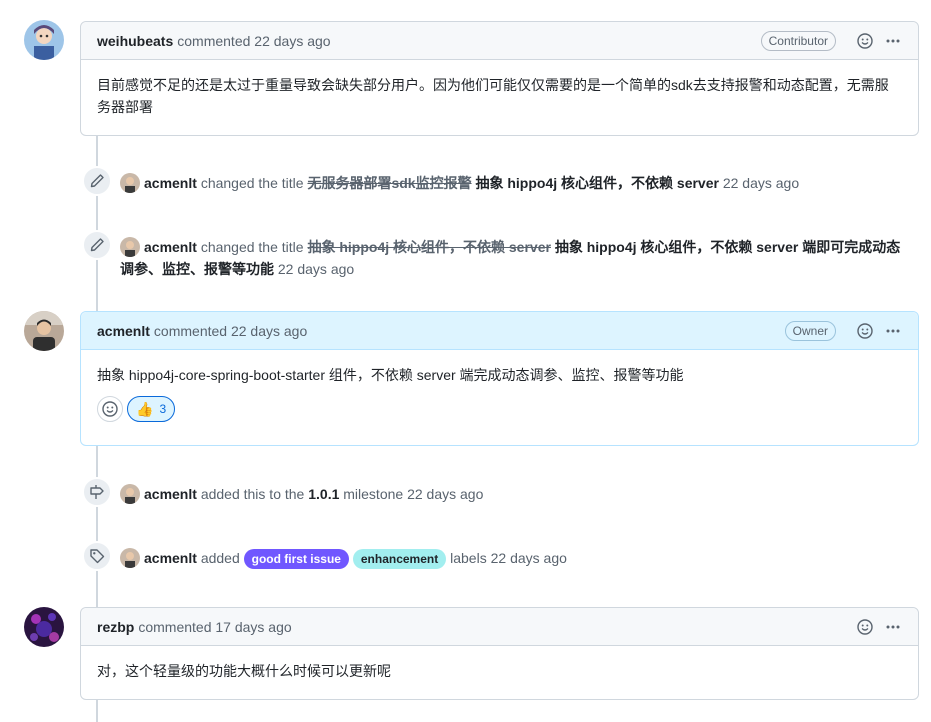 The height and width of the screenshot is (722, 931). Describe the element at coordinates (145, 409) in the screenshot. I see `thumbs-up-icon: 👍` at that location.